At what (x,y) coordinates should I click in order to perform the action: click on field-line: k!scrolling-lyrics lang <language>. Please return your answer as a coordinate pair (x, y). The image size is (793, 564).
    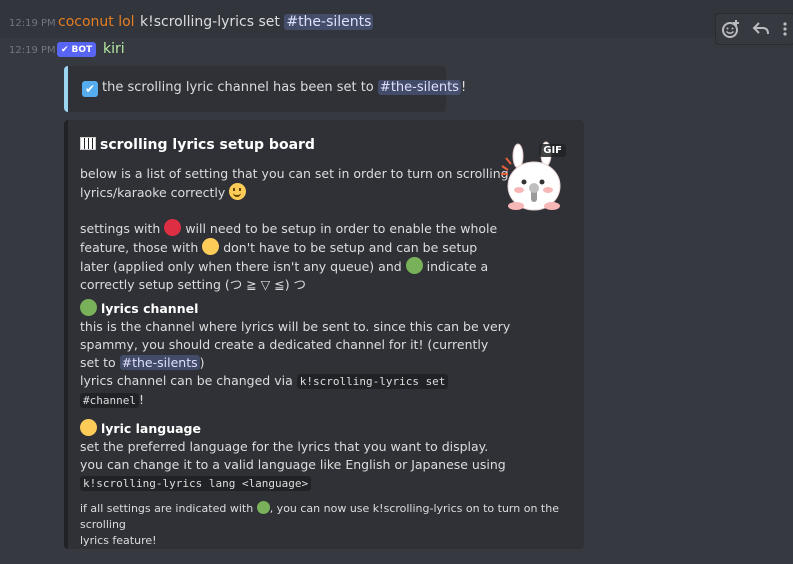
    Looking at the image, I should click on (293, 483).